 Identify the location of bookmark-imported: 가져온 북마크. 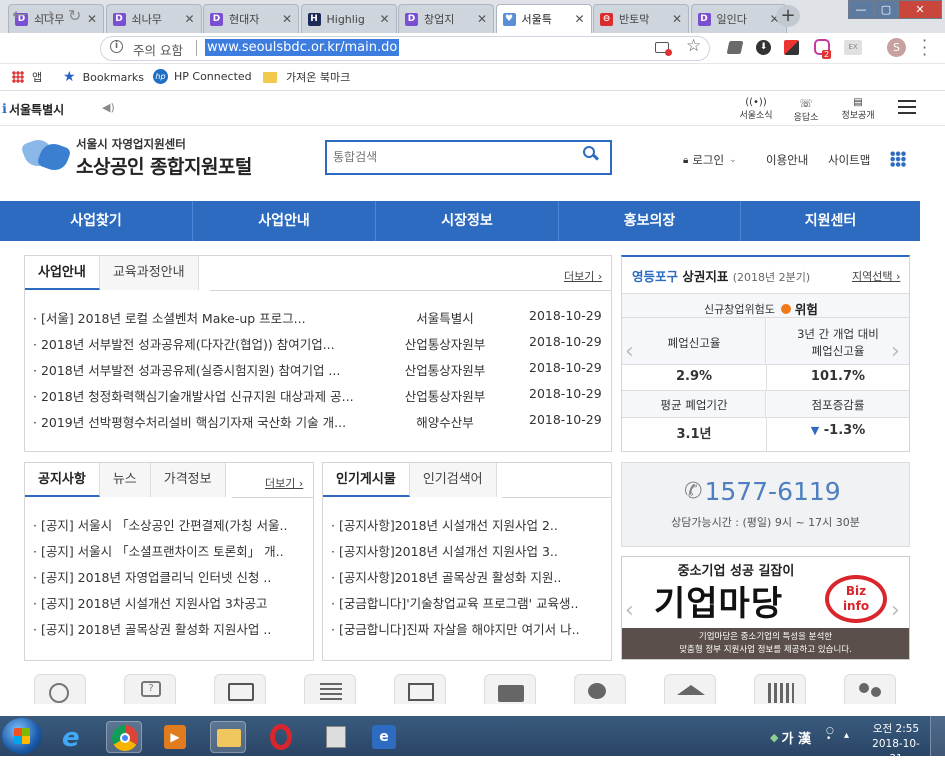
(306, 77).